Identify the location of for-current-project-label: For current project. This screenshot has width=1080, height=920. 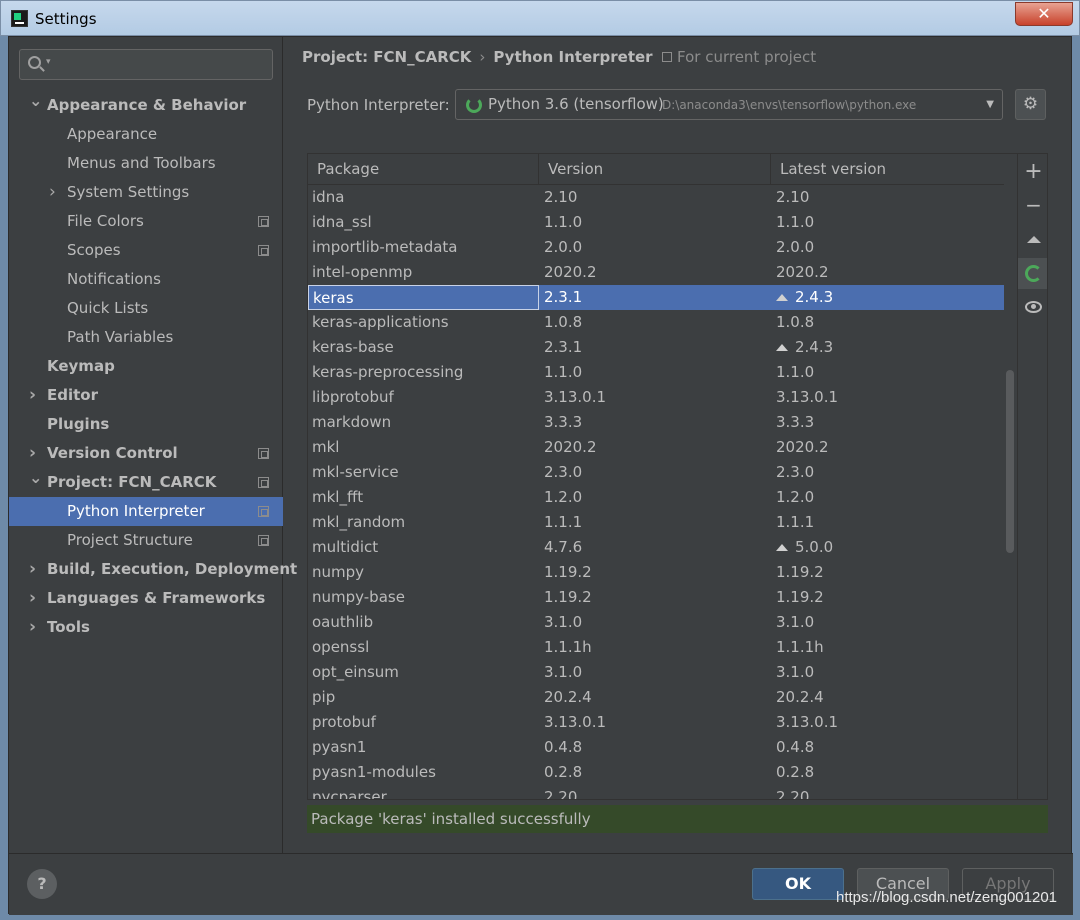
(747, 57).